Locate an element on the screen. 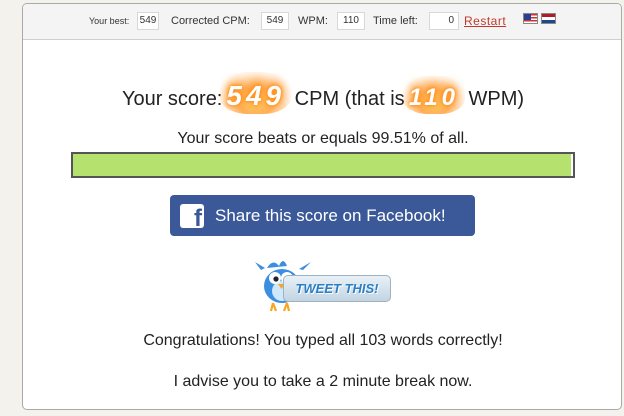 The height and width of the screenshot is (416, 624). percentile-bar-fill is located at coordinates (322, 165).